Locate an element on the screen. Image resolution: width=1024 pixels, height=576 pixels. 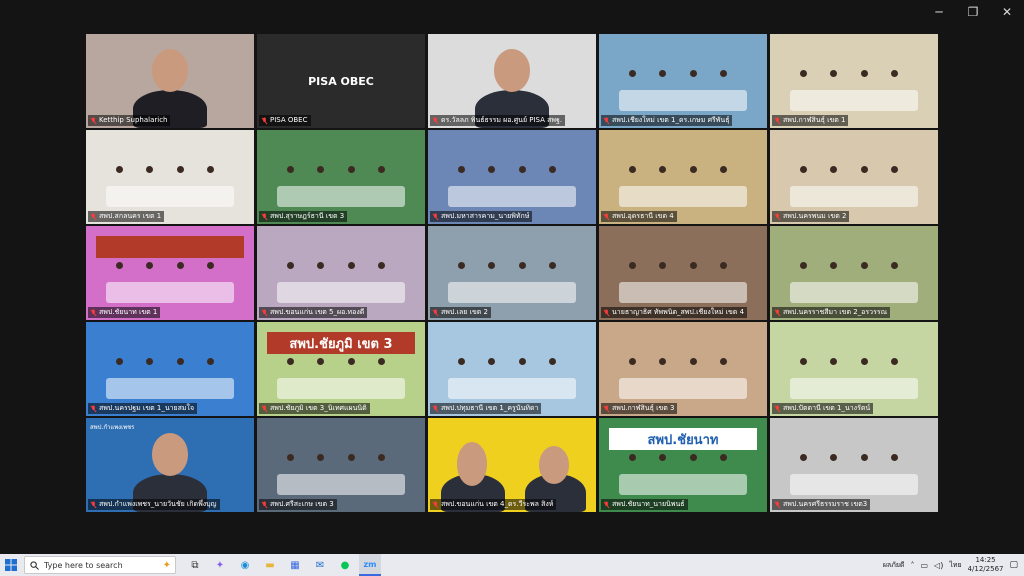
taskbar-apps: ⧉ ✦ ◉ ▬ ▦ ✉ ● zm is located at coordinates (282, 565).